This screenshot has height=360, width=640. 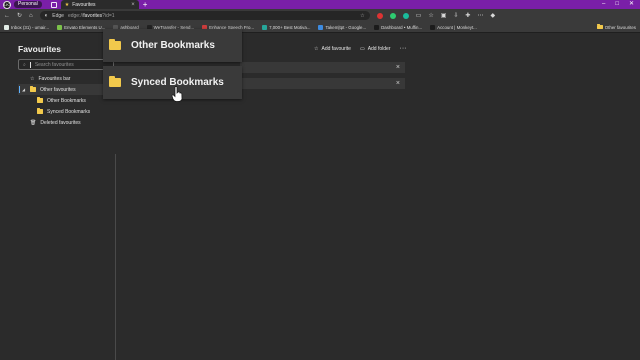 What do you see at coordinates (7, 16) in the screenshot?
I see `back-icon: ←` at bounding box center [7, 16].